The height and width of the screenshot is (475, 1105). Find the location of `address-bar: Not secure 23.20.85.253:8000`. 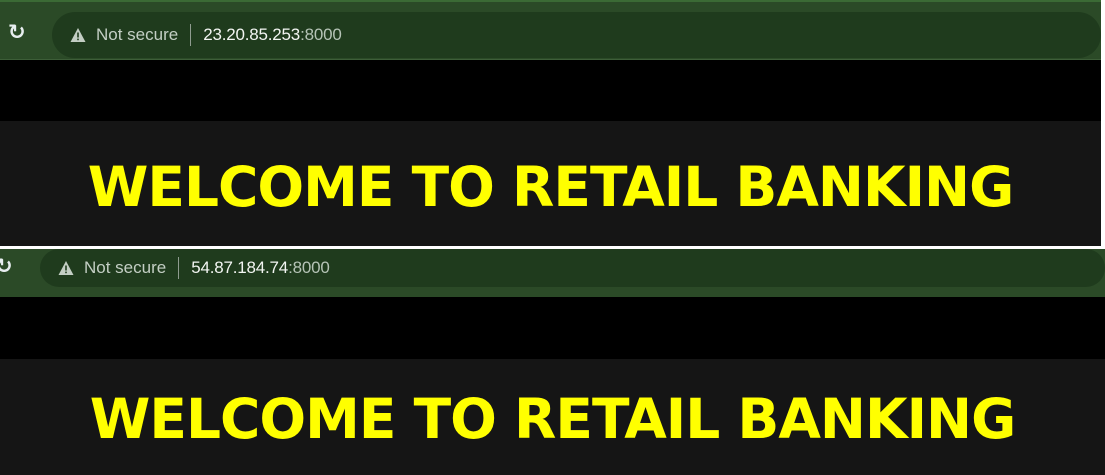

address-bar: Not secure 23.20.85.253:8000 is located at coordinates (576, 35).